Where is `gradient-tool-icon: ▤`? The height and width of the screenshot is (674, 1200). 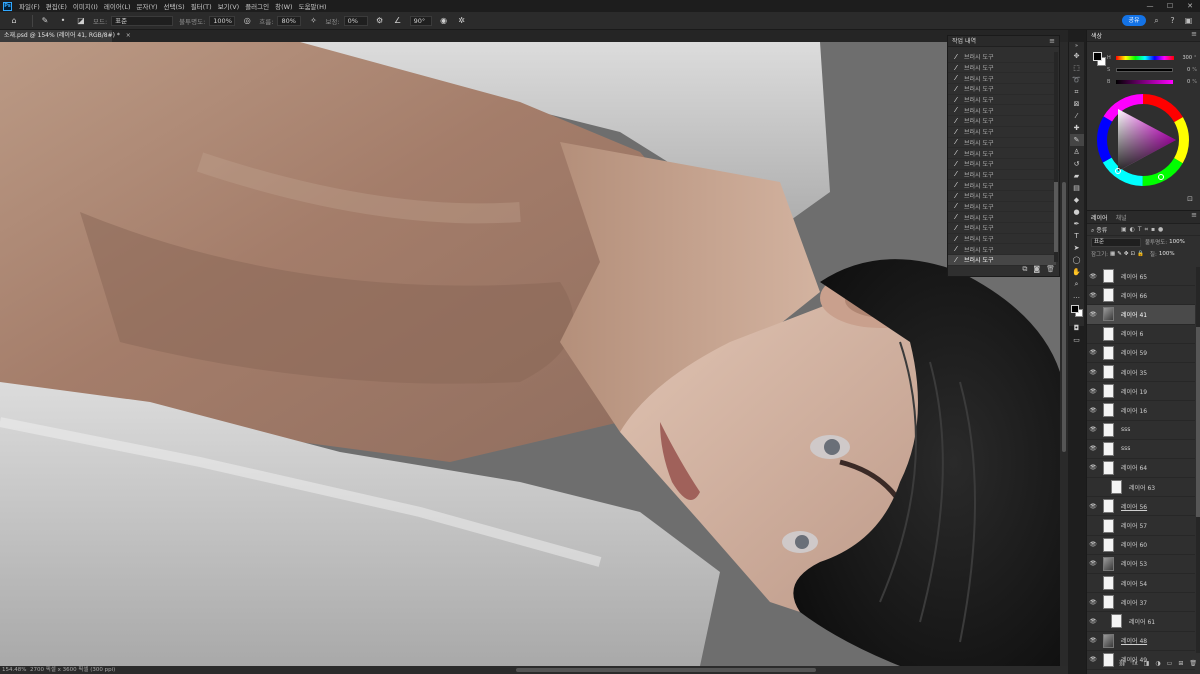 gradient-tool-icon: ▤ is located at coordinates (1077, 188).